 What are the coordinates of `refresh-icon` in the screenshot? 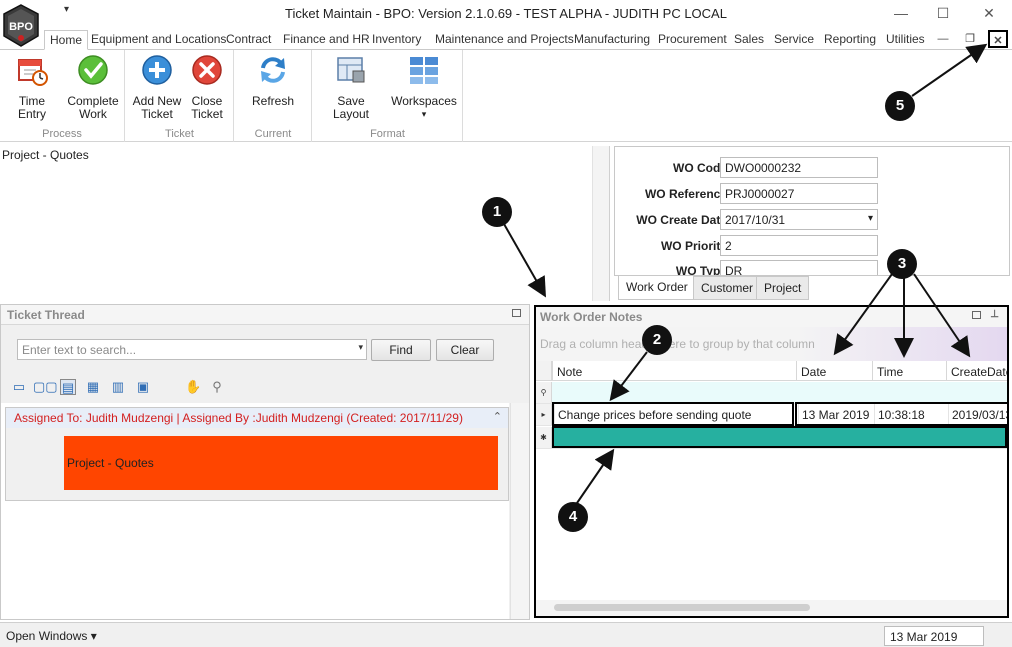 It's located at (273, 70).